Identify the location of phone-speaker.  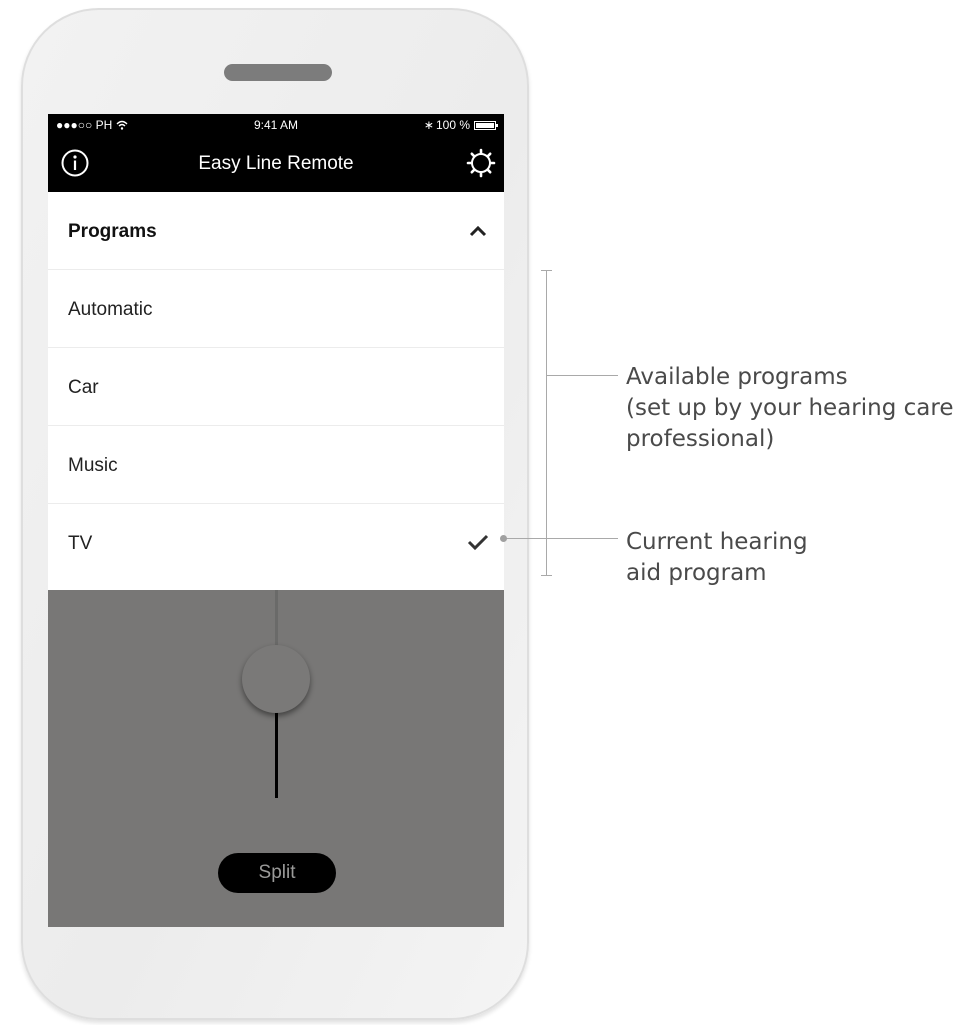
(278, 72).